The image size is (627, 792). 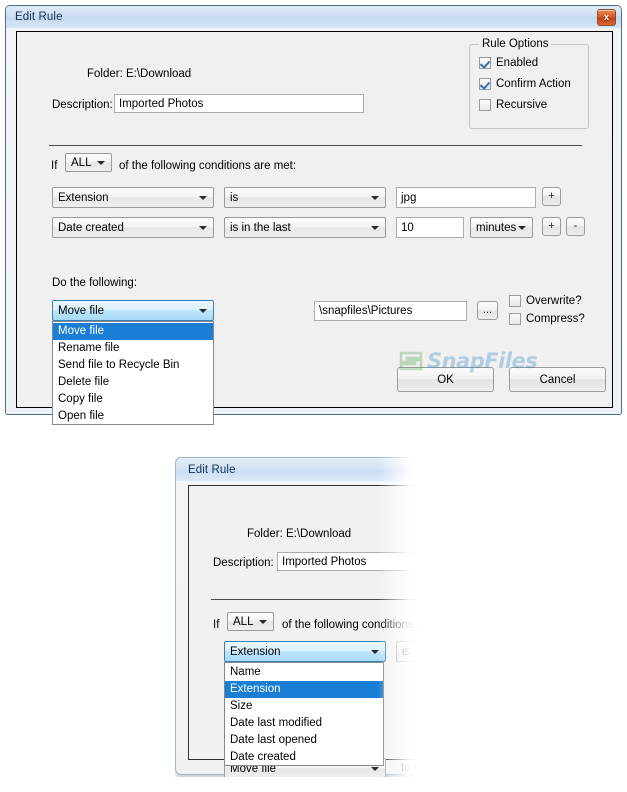 I want to click on close-glyph: x, so click(x=606, y=17).